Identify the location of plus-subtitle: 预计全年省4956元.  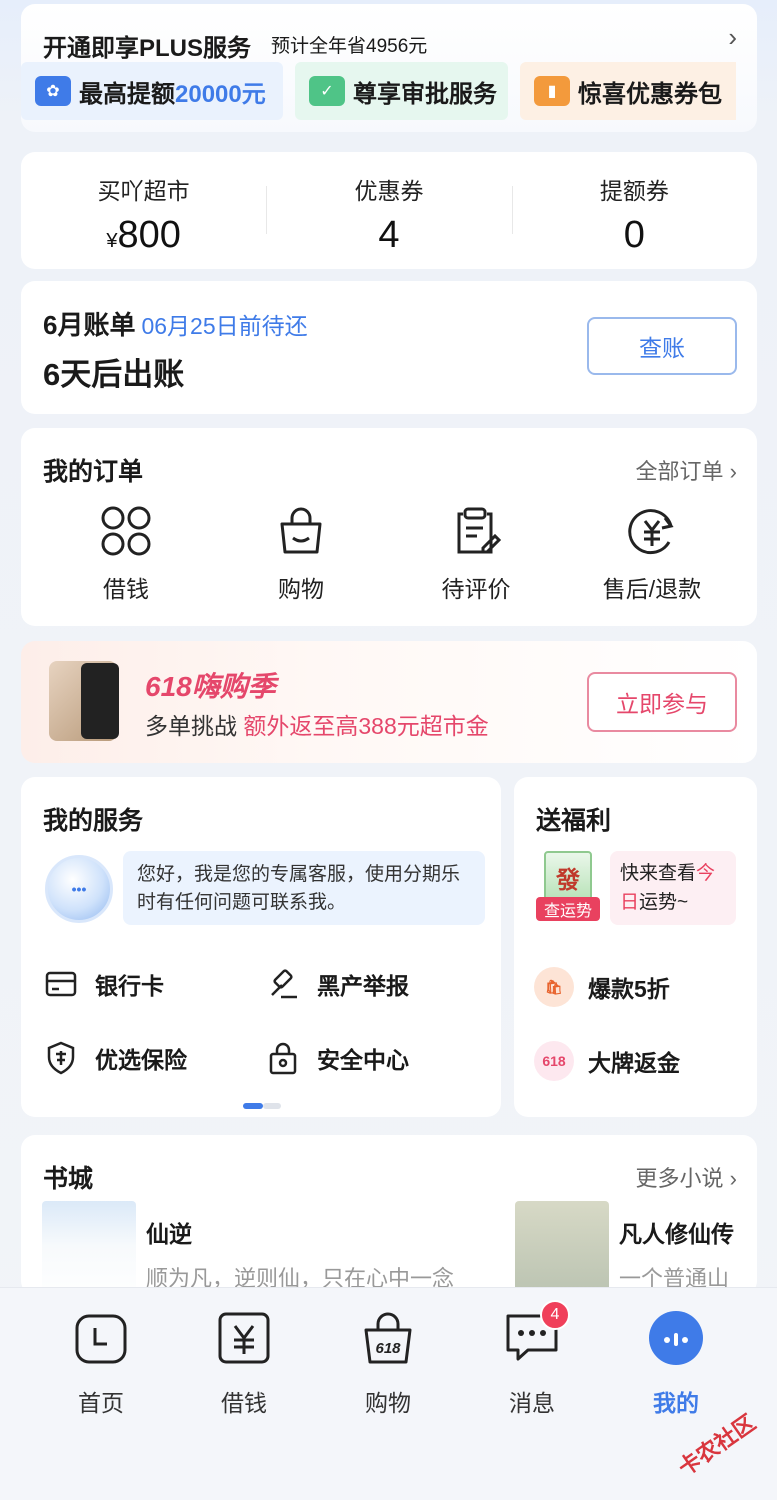
(349, 46).